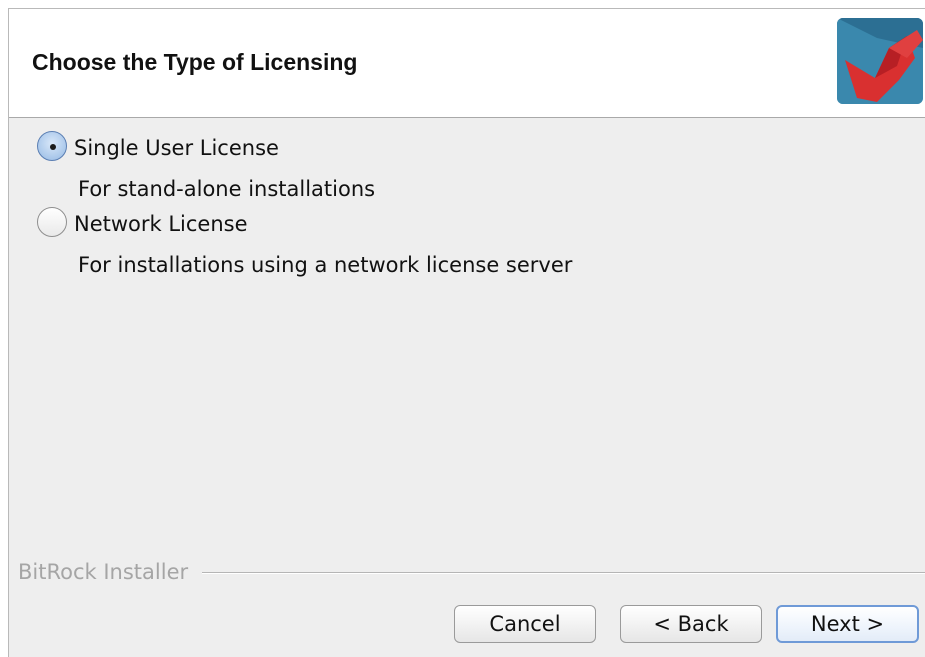 The image size is (925, 657). What do you see at coordinates (227, 189) in the screenshot?
I see `single-user-description: For stand-alone installations` at bounding box center [227, 189].